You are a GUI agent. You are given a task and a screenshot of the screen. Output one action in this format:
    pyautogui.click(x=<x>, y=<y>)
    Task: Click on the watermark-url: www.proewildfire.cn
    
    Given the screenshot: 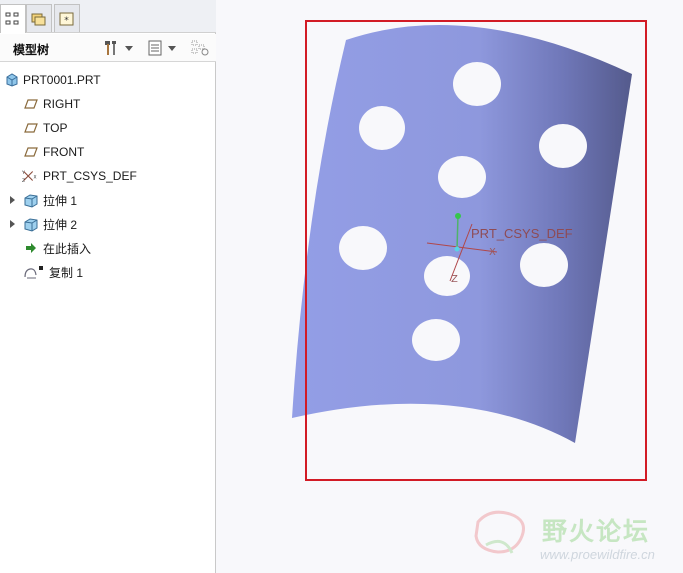 What is the action you would take?
    pyautogui.click(x=597, y=554)
    